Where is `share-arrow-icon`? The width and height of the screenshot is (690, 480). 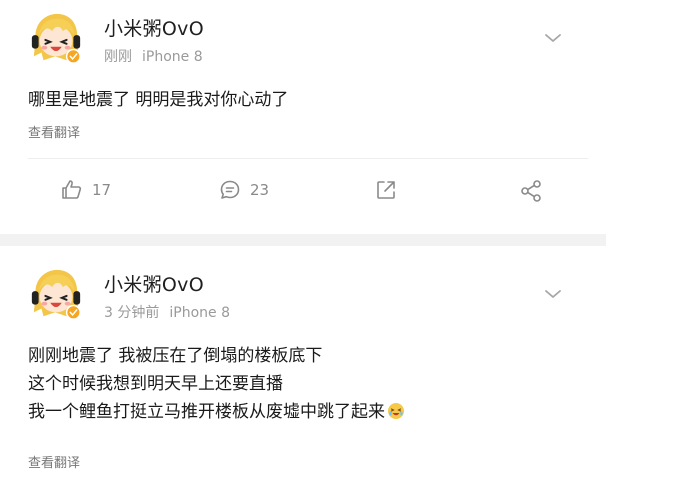 share-arrow-icon is located at coordinates (386, 190).